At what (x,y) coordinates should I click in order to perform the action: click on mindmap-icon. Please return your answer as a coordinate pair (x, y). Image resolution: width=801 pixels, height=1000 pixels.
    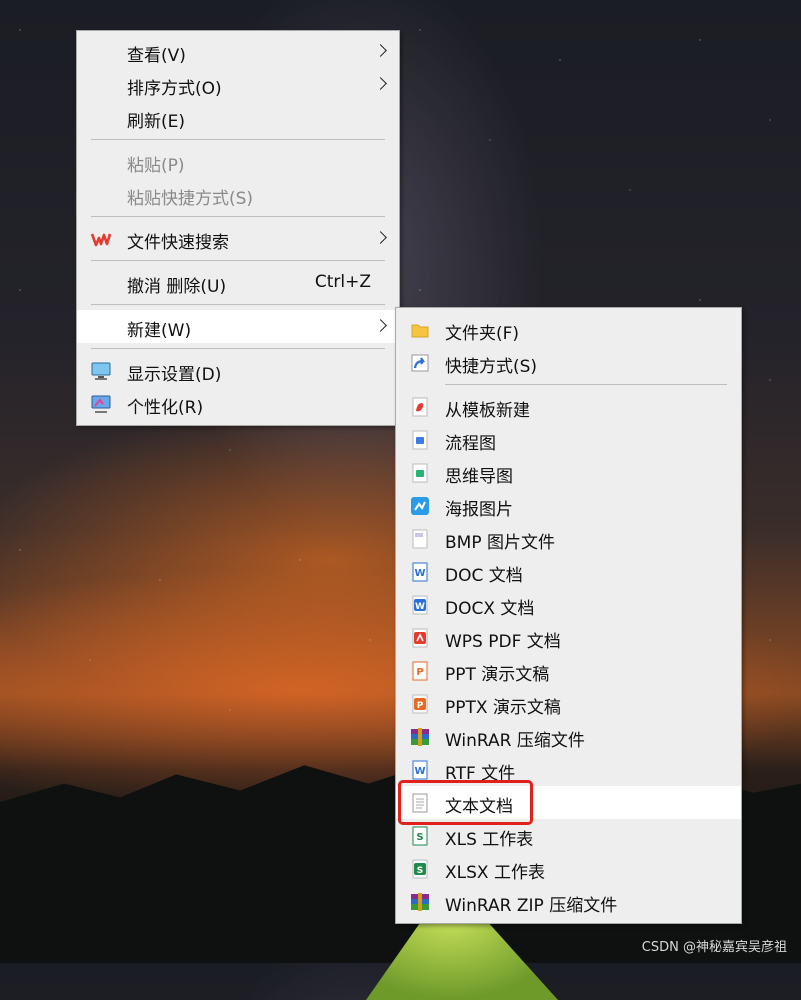
    Looking at the image, I should click on (420, 473).